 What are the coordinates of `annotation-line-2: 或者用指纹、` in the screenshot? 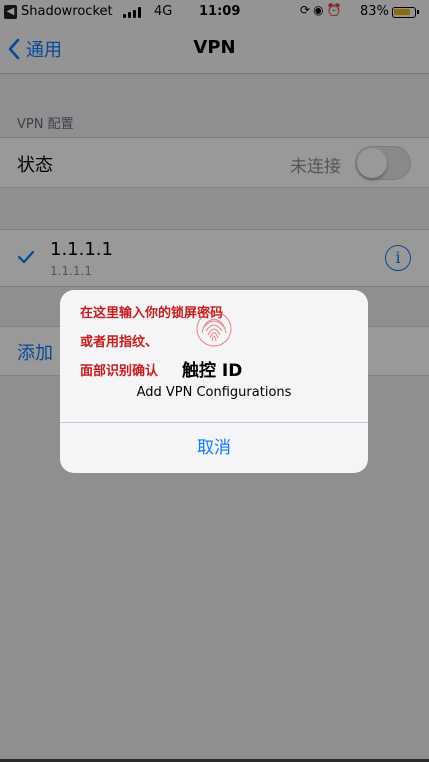 It's located at (119, 342).